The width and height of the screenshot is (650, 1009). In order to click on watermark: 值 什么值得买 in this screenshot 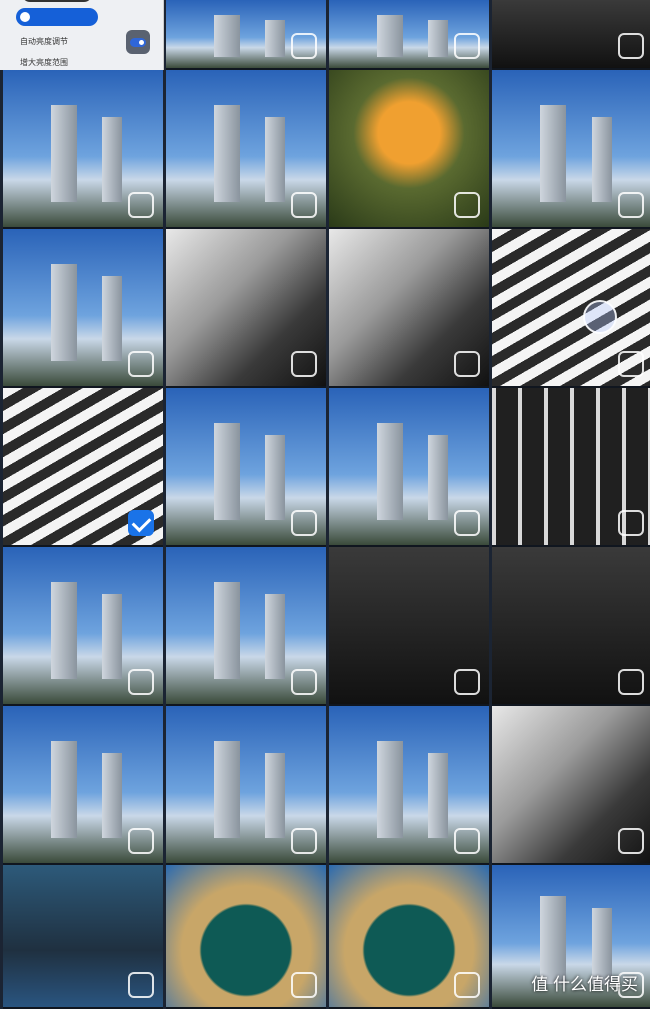, I will do `click(584, 982)`.